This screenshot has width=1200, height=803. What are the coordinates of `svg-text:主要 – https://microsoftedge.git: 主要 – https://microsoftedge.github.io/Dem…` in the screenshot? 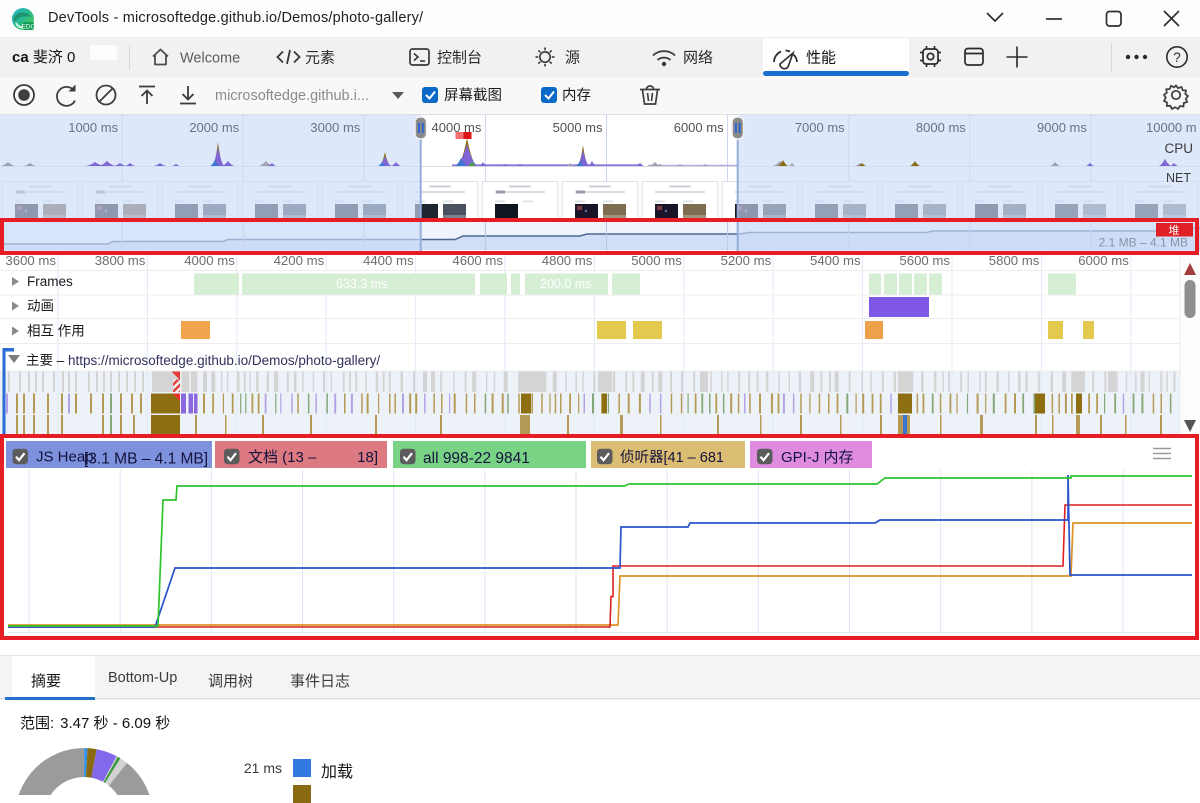 It's located at (203, 360).